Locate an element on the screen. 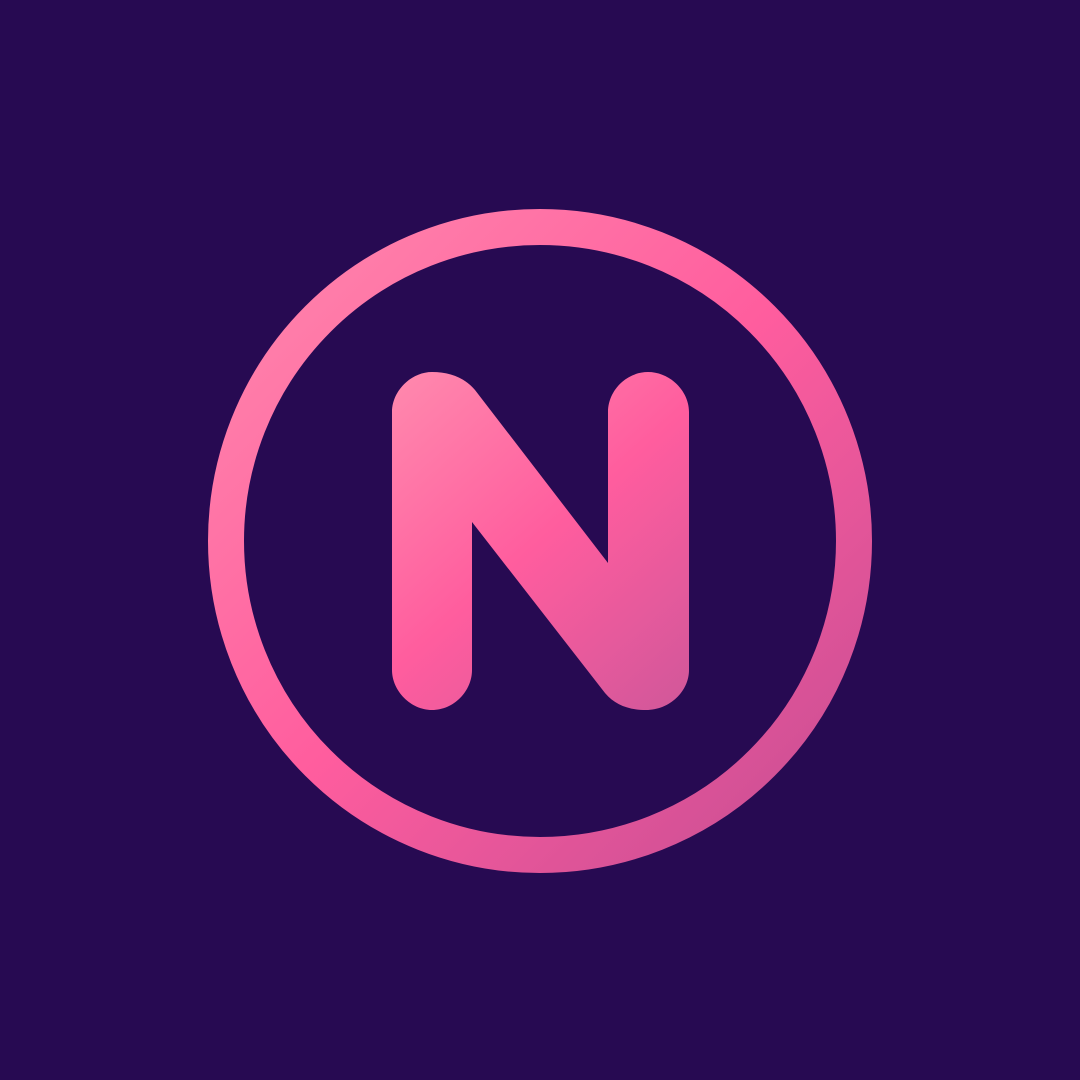 The width and height of the screenshot is (1080, 1080). logo-letter-n is located at coordinates (540, 541).